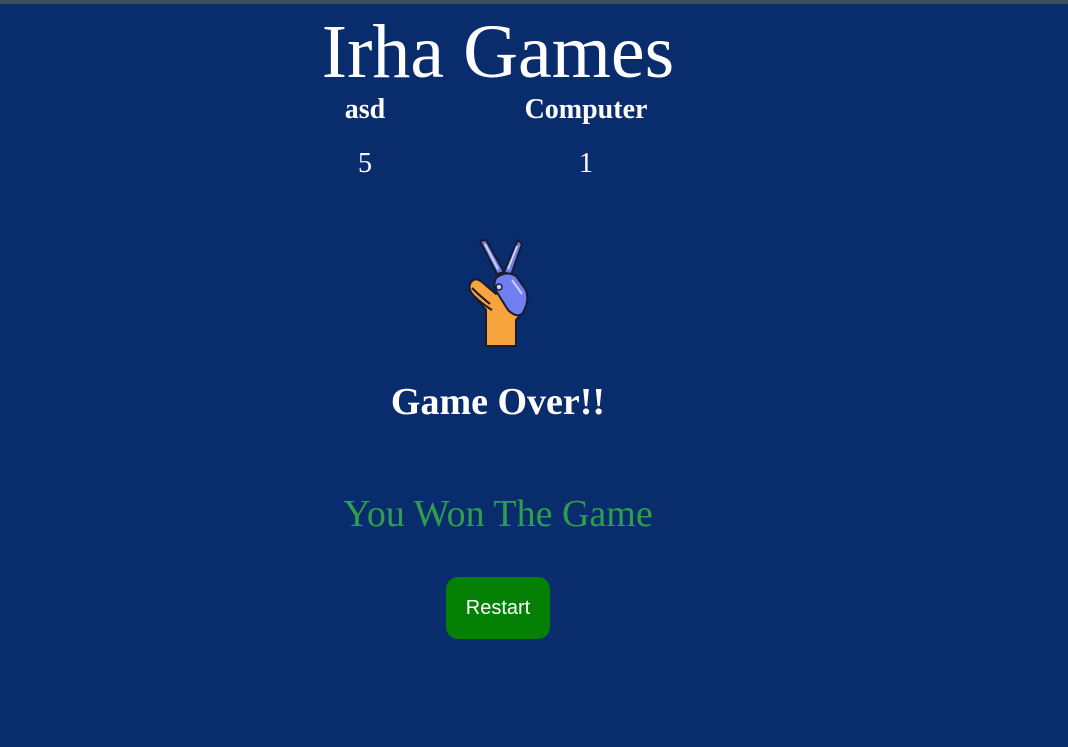  I want to click on game-result-text: You Won The Game, so click(498, 514).